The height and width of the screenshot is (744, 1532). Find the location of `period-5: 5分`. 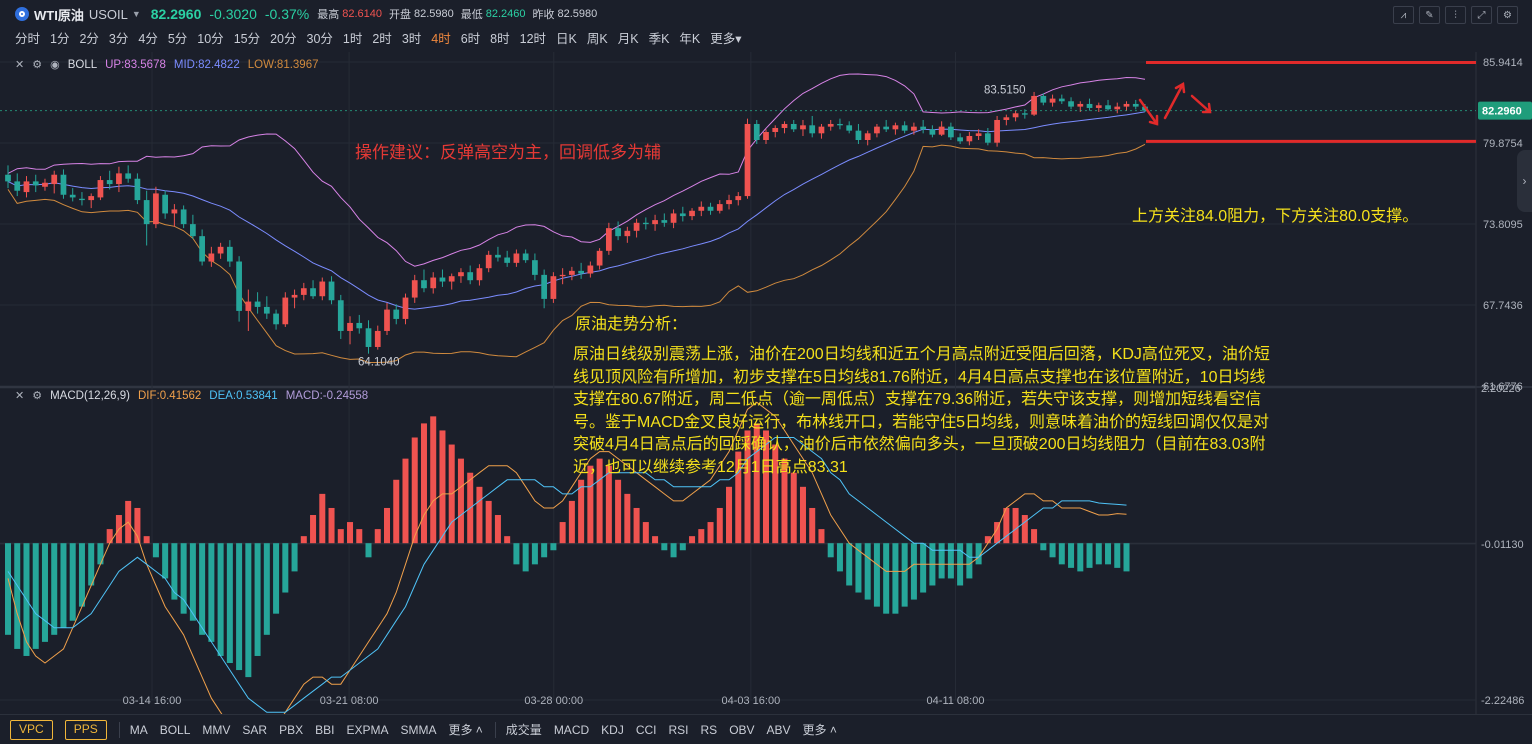

period-5: 5分 is located at coordinates (177, 39).